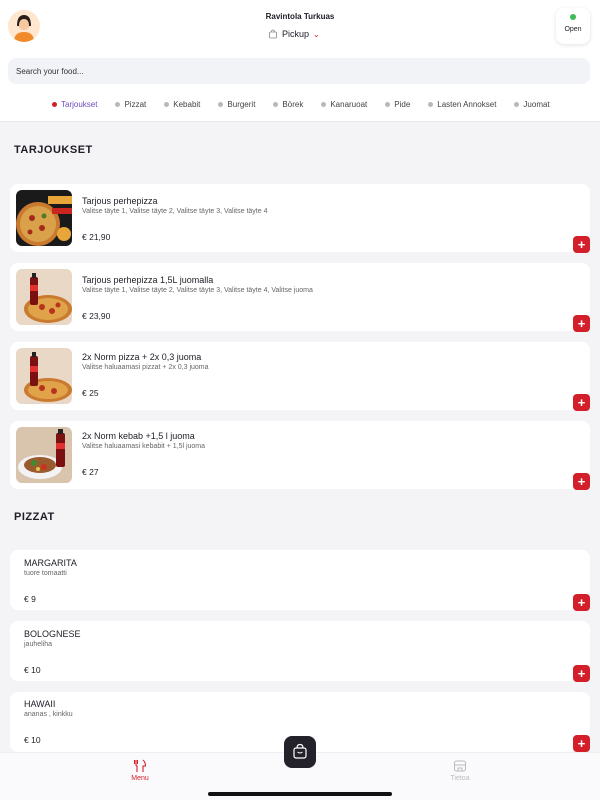  I want to click on tab-label: Pizzat, so click(135, 104).